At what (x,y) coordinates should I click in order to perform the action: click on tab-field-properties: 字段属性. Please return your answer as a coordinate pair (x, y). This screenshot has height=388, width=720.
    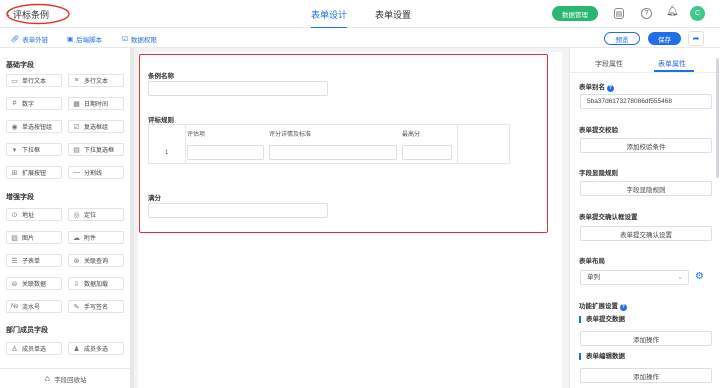
    Looking at the image, I should click on (609, 64).